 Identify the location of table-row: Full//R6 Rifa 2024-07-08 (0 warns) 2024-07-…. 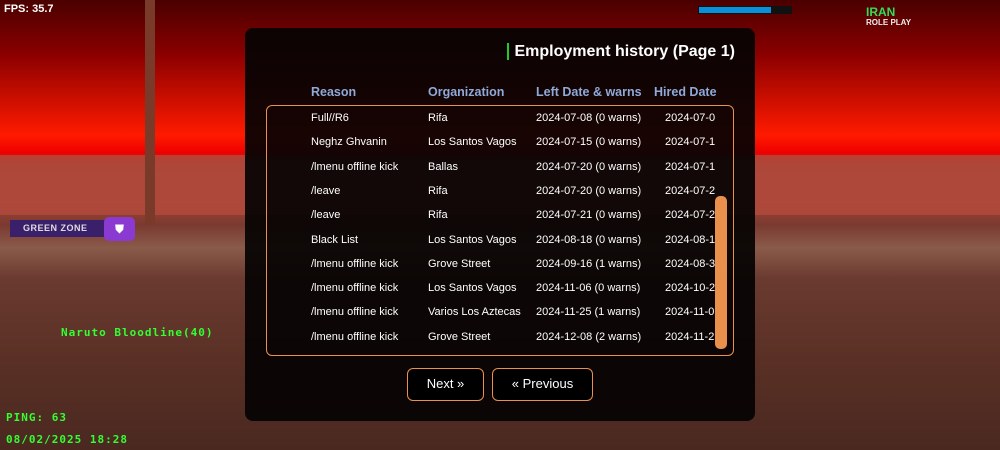
(491, 122).